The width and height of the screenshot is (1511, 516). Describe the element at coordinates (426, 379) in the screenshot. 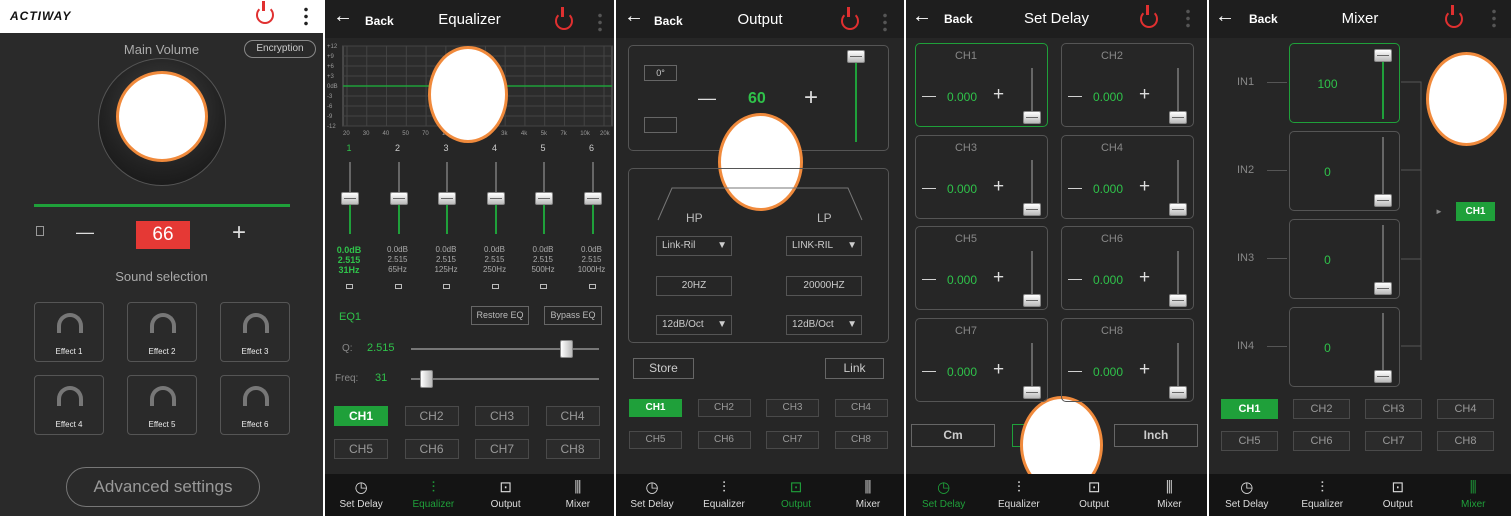

I see `freq-slider-knob` at that location.